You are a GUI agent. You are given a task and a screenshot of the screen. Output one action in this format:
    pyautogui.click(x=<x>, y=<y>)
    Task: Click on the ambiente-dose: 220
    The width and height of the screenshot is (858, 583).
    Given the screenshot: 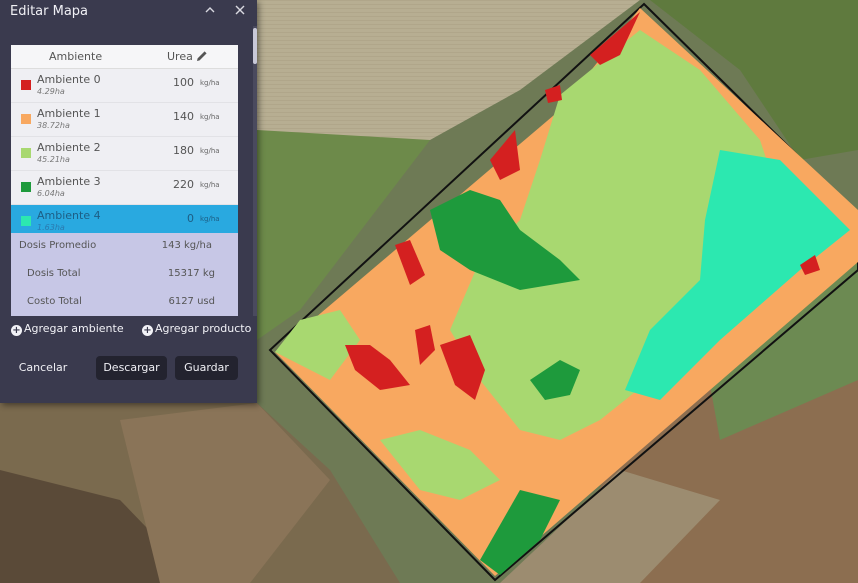 What is the action you would take?
    pyautogui.click(x=183, y=184)
    